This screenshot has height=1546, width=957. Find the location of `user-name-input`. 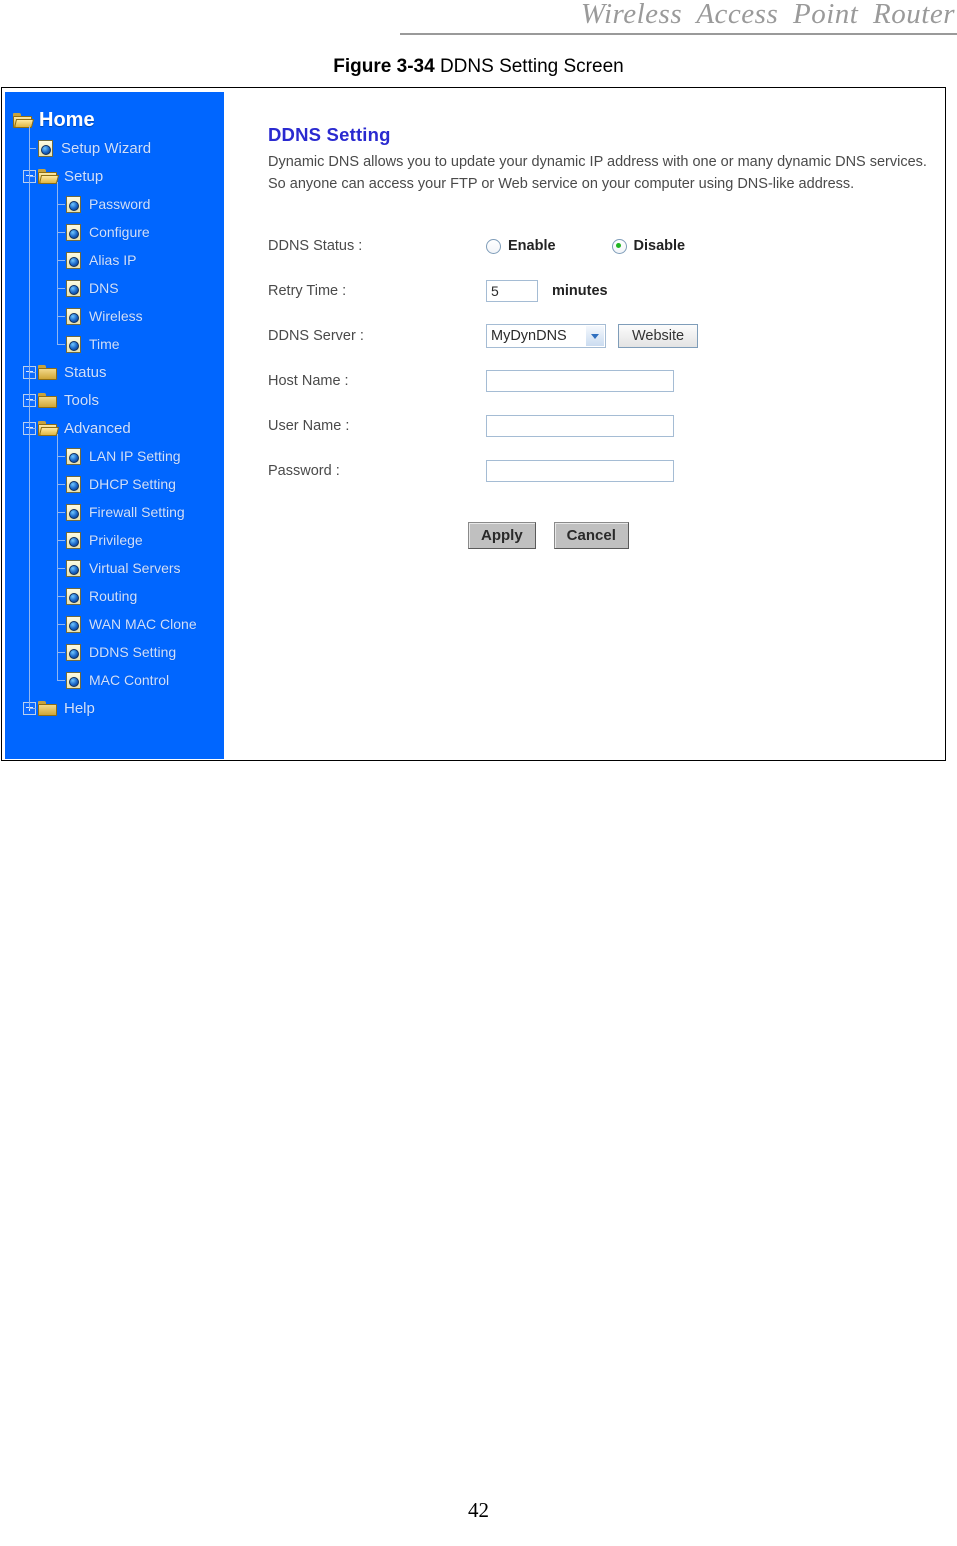

user-name-input is located at coordinates (580, 426).